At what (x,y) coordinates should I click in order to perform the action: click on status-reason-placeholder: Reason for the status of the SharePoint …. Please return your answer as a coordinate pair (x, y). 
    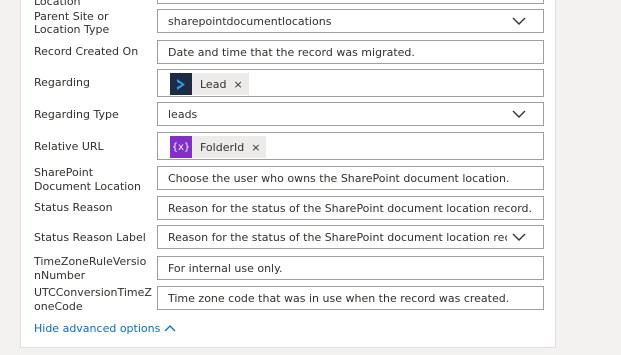
    Looking at the image, I should click on (350, 208).